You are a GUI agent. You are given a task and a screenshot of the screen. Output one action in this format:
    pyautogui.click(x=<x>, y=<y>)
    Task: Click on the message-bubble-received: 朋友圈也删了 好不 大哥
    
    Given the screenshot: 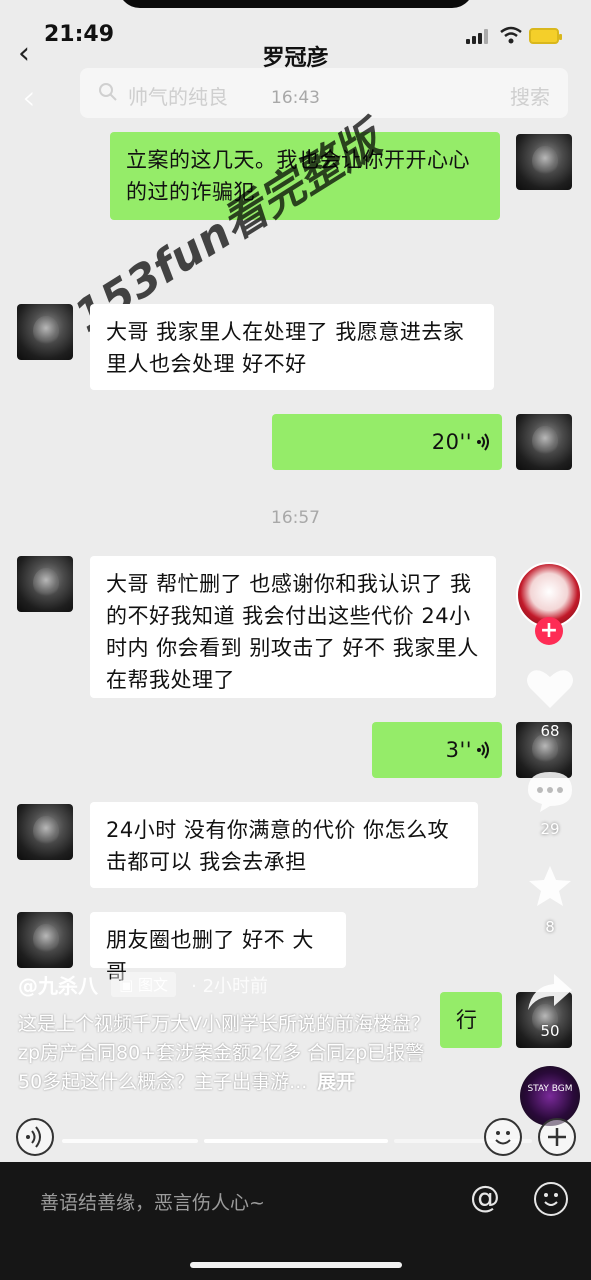 What is the action you would take?
    pyautogui.click(x=218, y=948)
    